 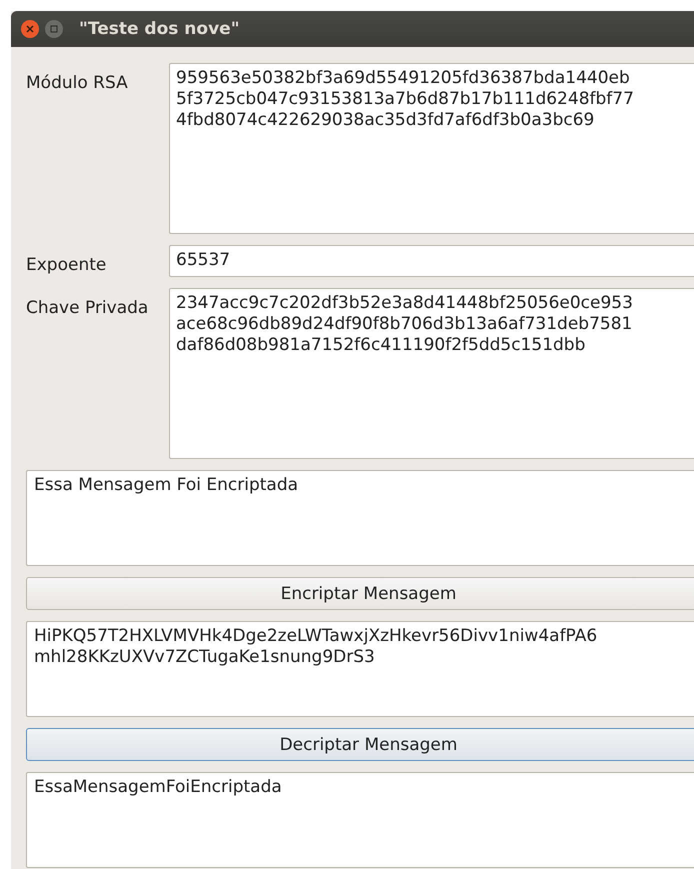 What do you see at coordinates (360, 744) in the screenshot?
I see `action-button: Decriptar Mensagem` at bounding box center [360, 744].